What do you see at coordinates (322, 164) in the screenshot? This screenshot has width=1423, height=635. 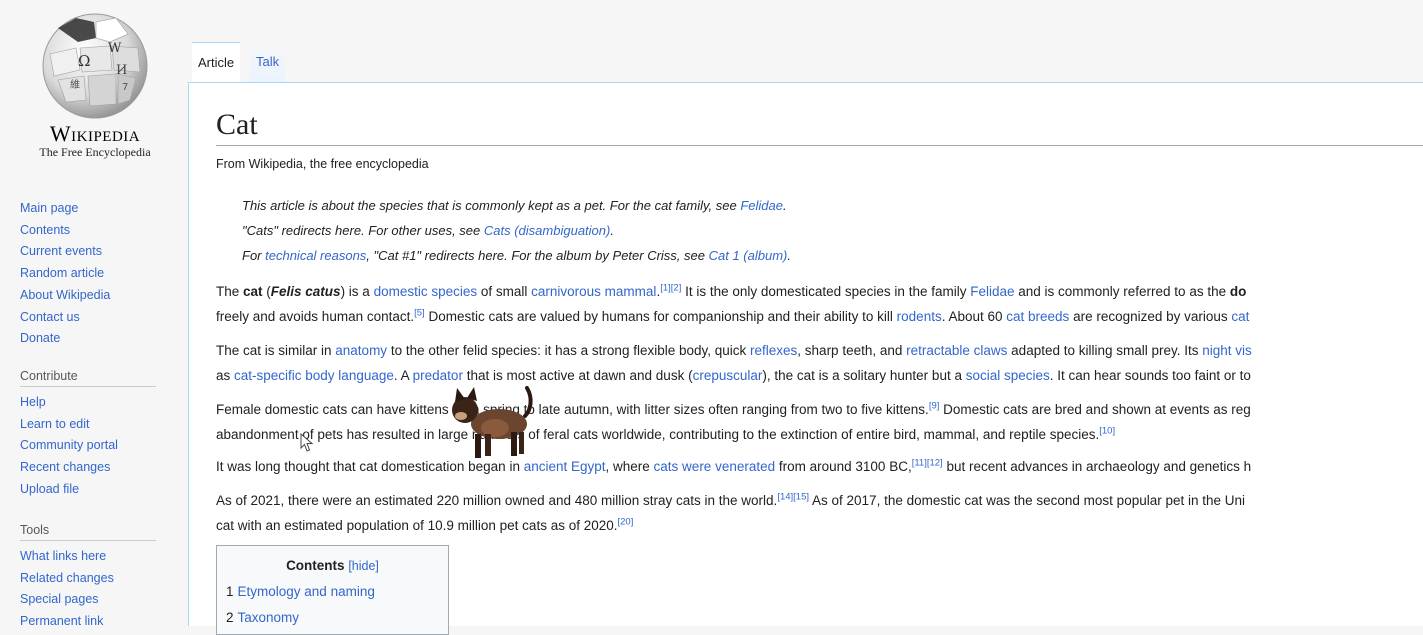 I see `site-subtitle: From Wikipedia, the free encyclopedia` at bounding box center [322, 164].